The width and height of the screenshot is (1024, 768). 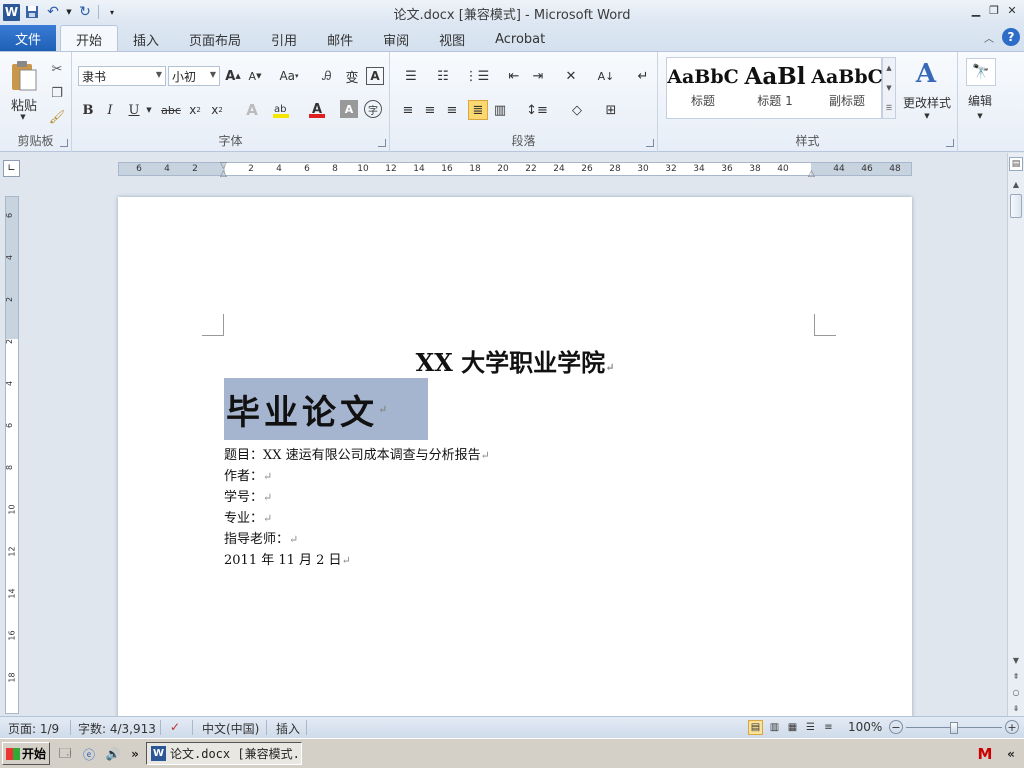 I want to click on style-title: AaBbC 标题, so click(x=703, y=88).